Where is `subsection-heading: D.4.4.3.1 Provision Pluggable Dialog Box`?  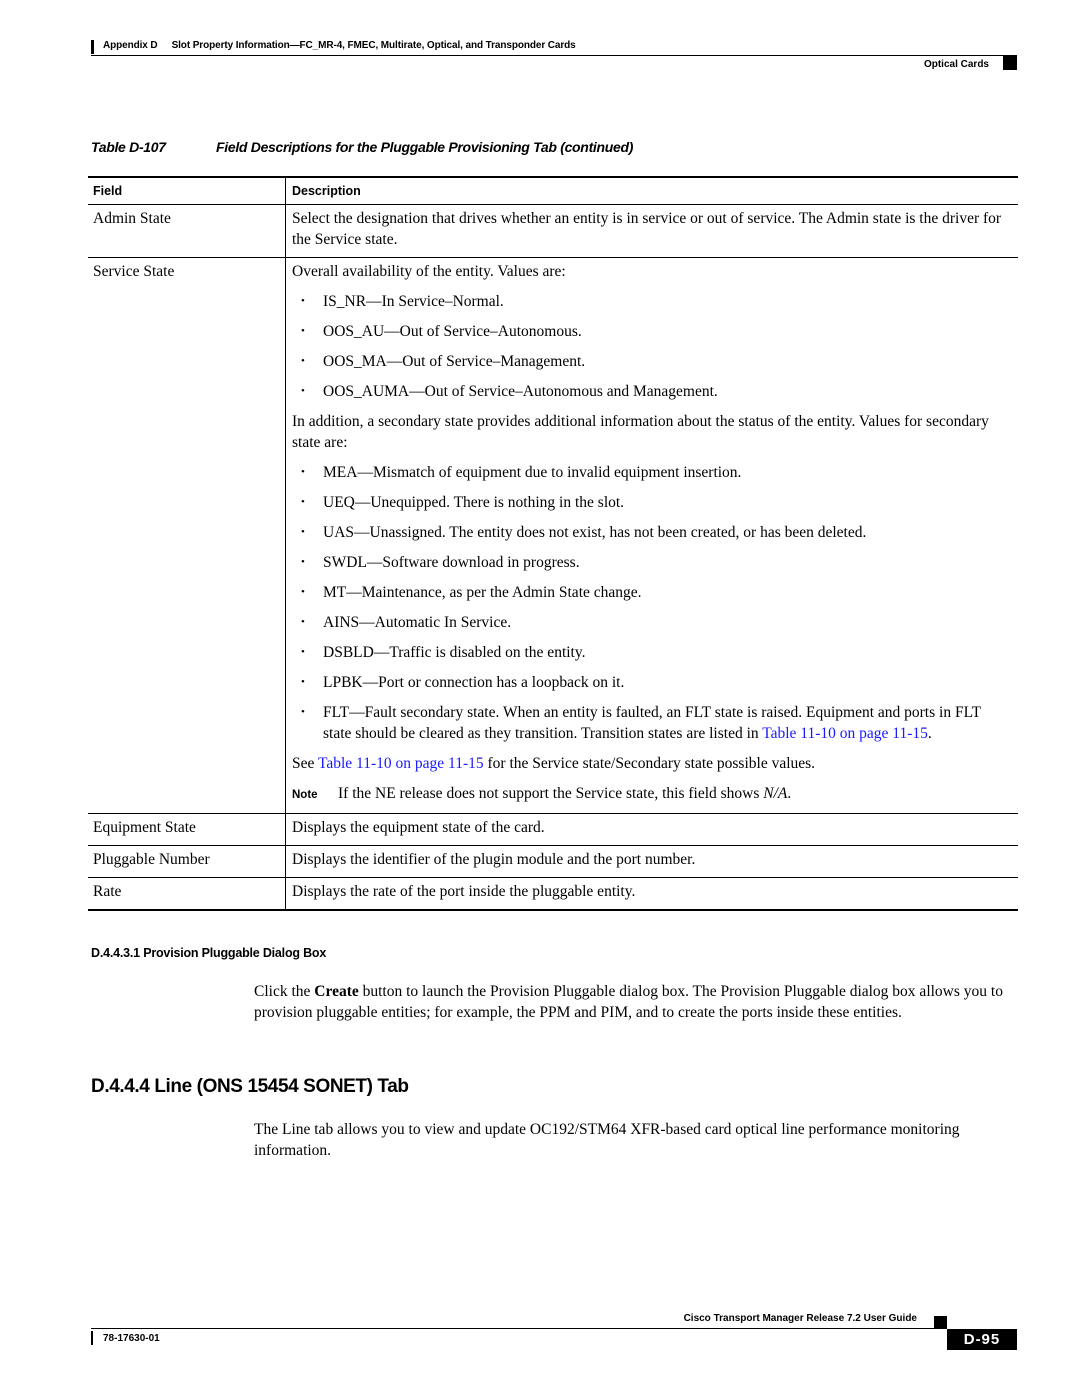 subsection-heading: D.4.4.3.1 Provision Pluggable Dialog Box is located at coordinates (209, 953).